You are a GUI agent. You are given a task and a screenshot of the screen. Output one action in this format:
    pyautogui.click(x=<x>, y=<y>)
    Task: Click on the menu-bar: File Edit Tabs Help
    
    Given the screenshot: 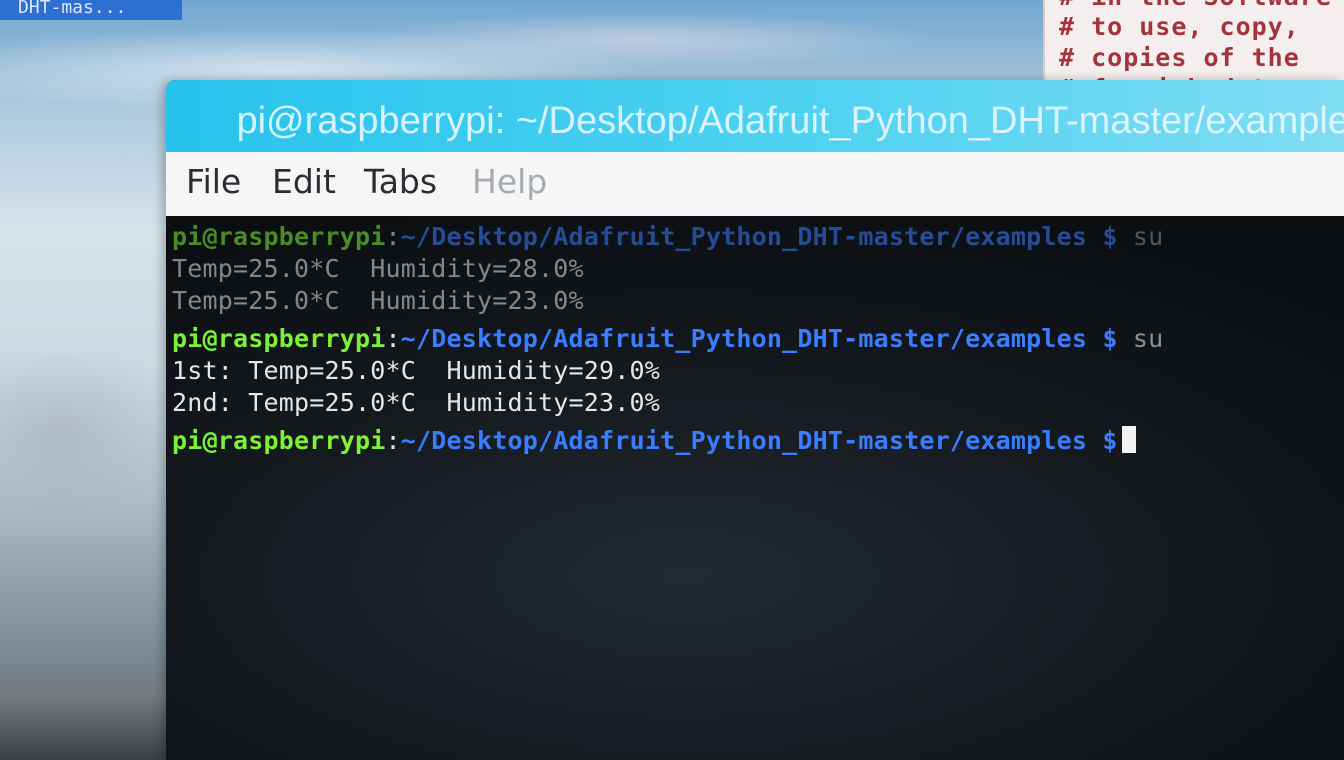 What is the action you would take?
    pyautogui.click(x=755, y=184)
    